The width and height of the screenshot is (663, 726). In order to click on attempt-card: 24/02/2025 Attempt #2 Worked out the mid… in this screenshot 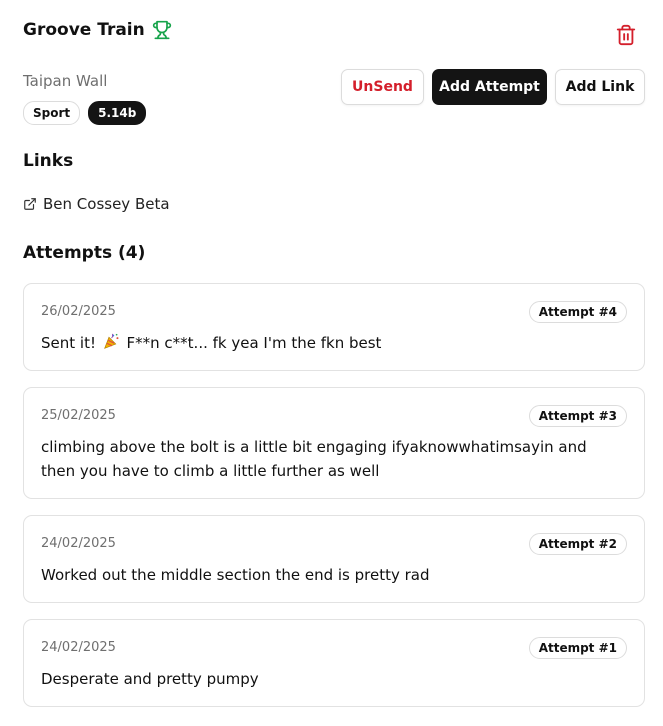, I will do `click(334, 559)`.